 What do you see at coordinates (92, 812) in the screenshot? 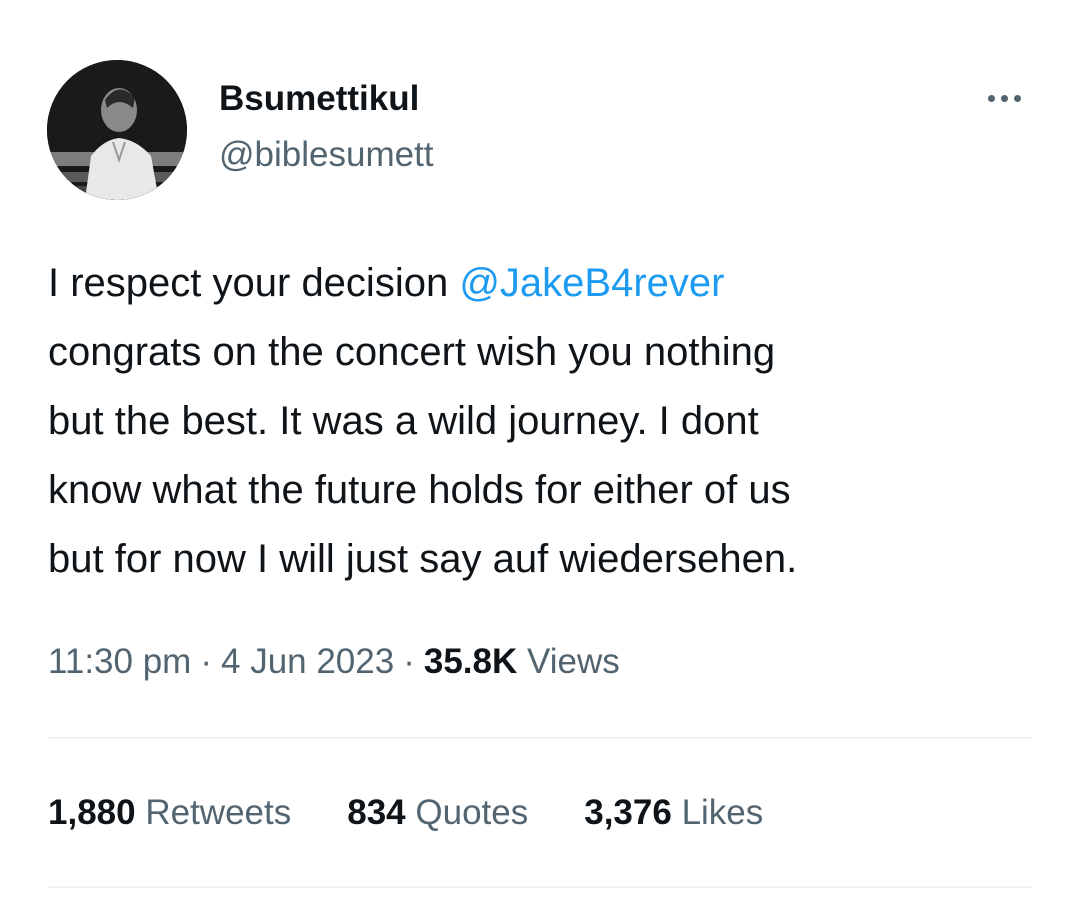
I see `retweets-count: 1,880` at bounding box center [92, 812].